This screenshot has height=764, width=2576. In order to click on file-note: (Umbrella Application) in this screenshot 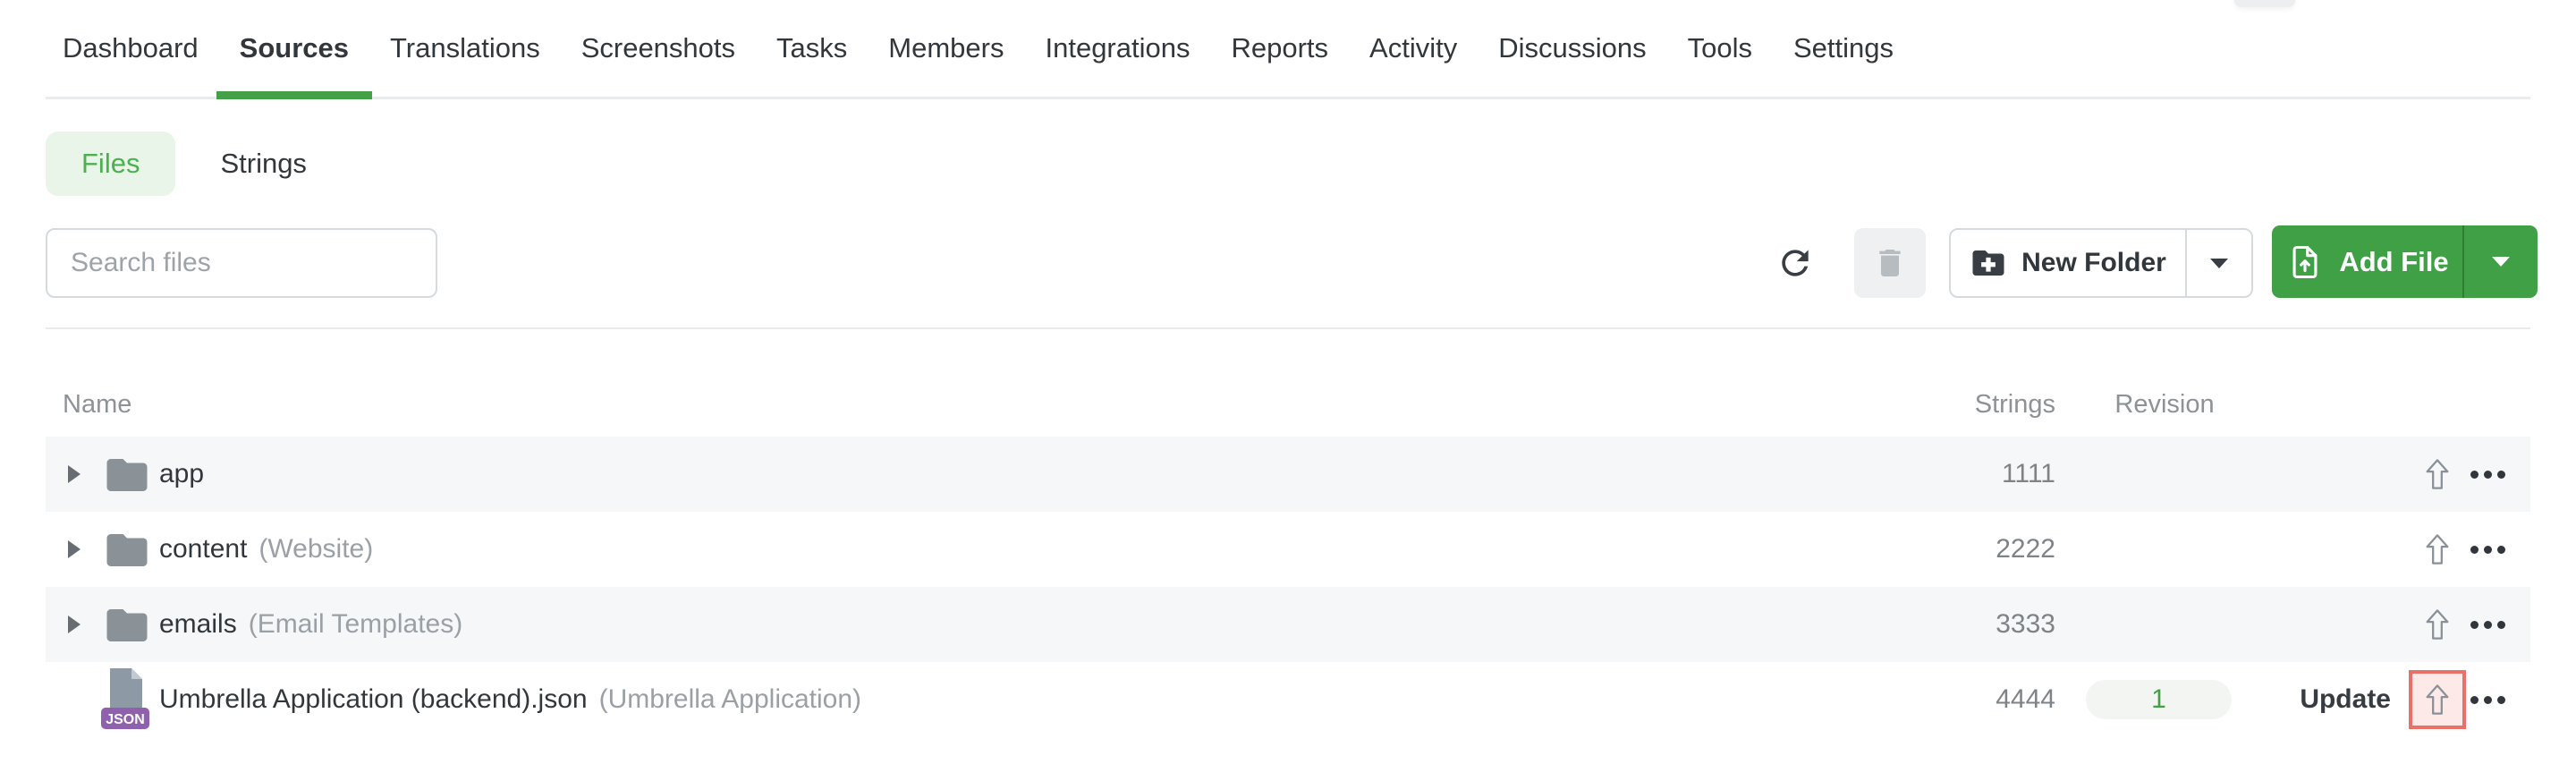, I will do `click(730, 699)`.